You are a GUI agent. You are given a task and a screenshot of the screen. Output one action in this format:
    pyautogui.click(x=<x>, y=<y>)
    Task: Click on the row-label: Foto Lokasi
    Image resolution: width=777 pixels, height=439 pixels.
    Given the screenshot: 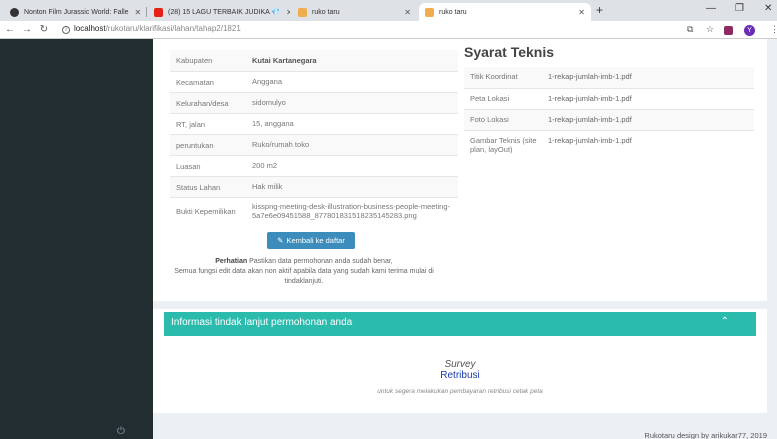 What is the action you would take?
    pyautogui.click(x=489, y=119)
    